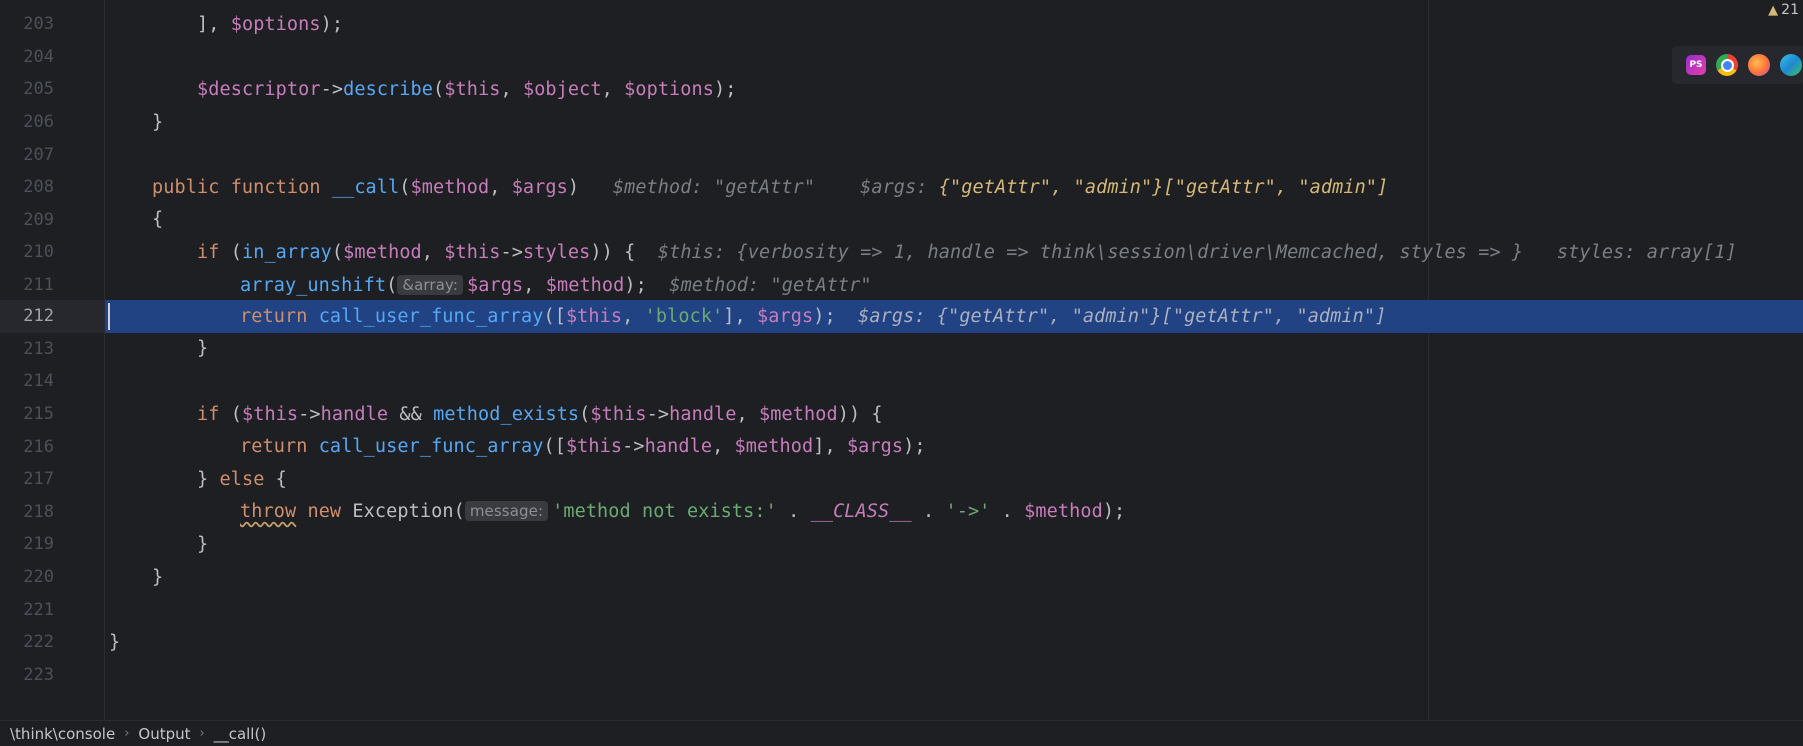  Describe the element at coordinates (901, 479) in the screenshot. I see `code-line-217: 217 } else {` at that location.